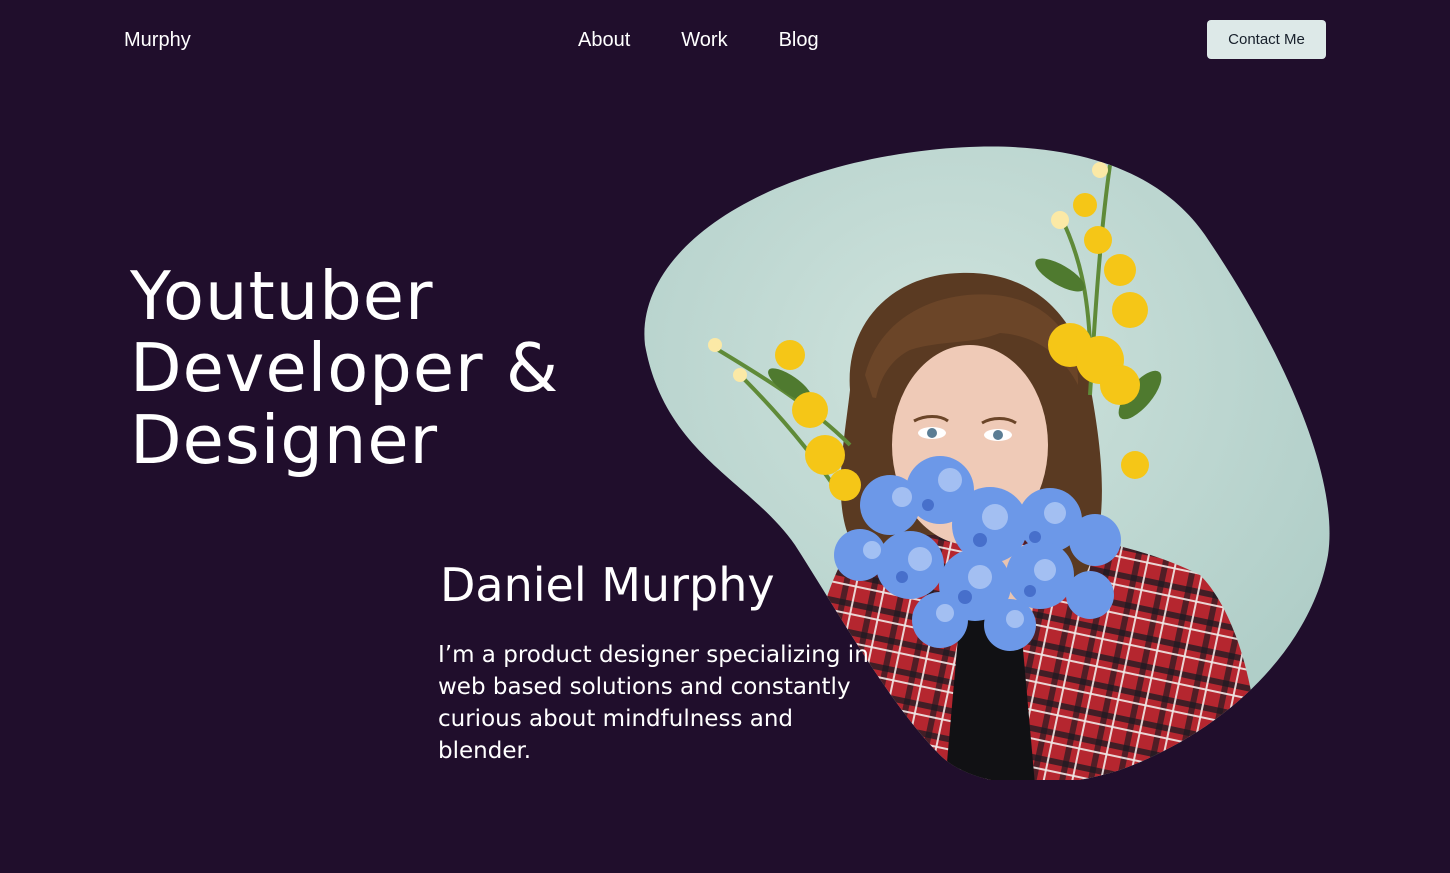  Describe the element at coordinates (799, 40) in the screenshot. I see `nav-link-blog: Blog` at that location.